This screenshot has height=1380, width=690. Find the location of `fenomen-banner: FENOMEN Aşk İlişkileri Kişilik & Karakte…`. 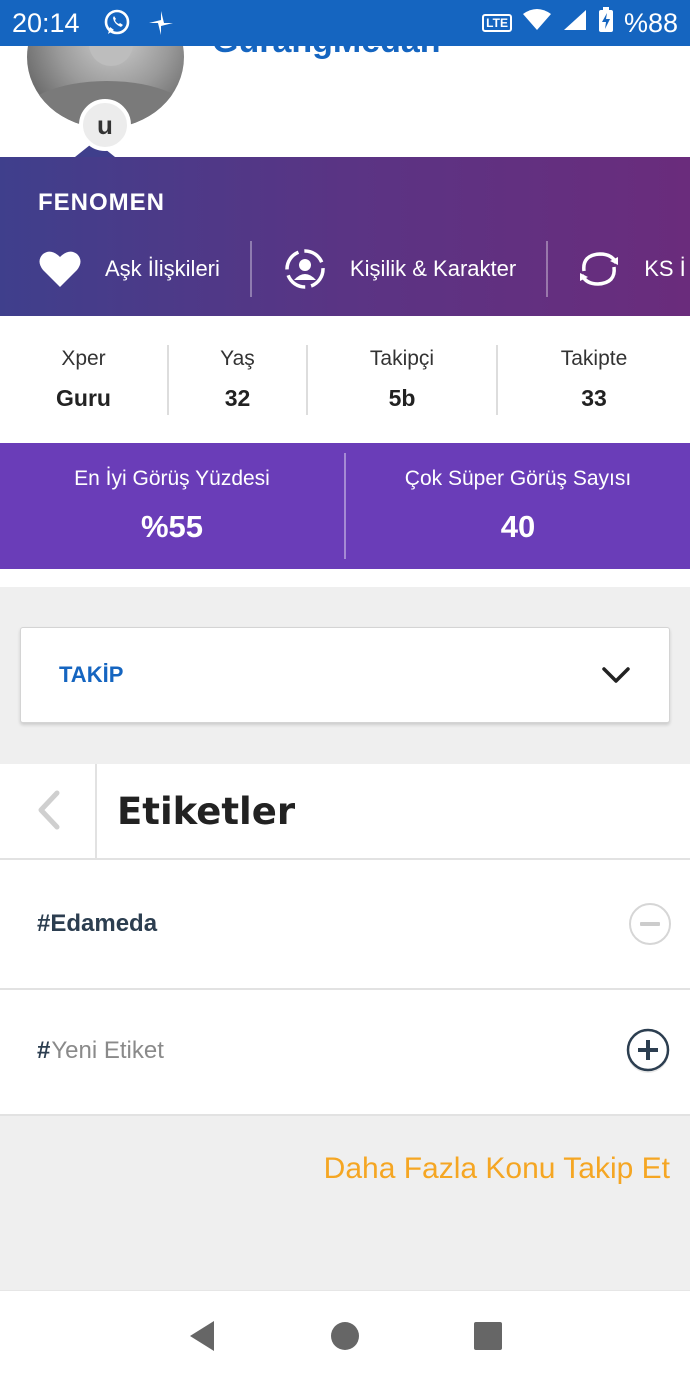

fenomen-banner: FENOMEN Aşk İlişkileri Kişilik & Karakte… is located at coordinates (345, 228).